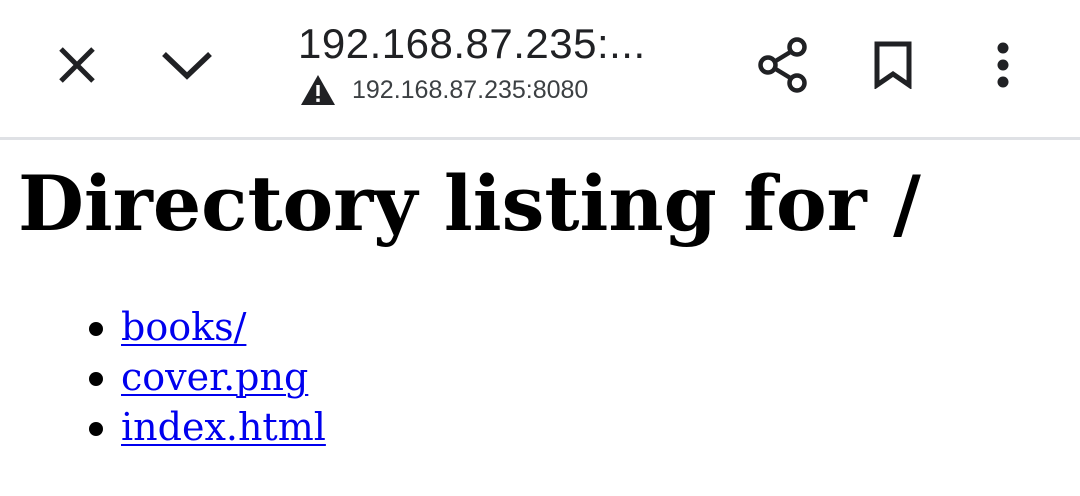 Image resolution: width=1080 pixels, height=496 pixels. I want to click on title-and-url: 192.168.87.235:... 192.168.87.235:8080, so click(498, 62).